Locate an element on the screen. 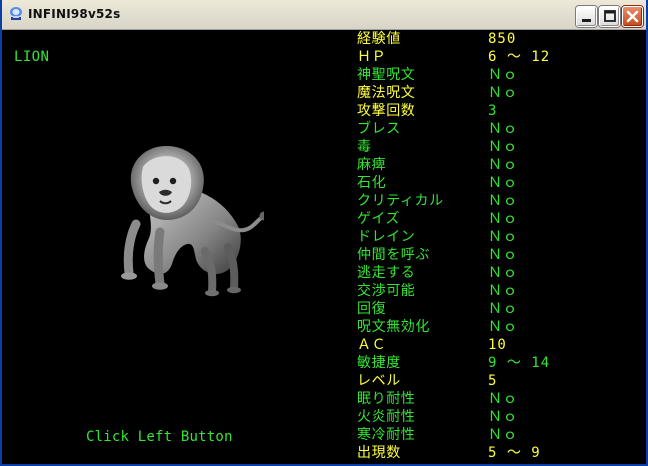  stat-row: 麻痺 Ｎｏ is located at coordinates (499, 165).